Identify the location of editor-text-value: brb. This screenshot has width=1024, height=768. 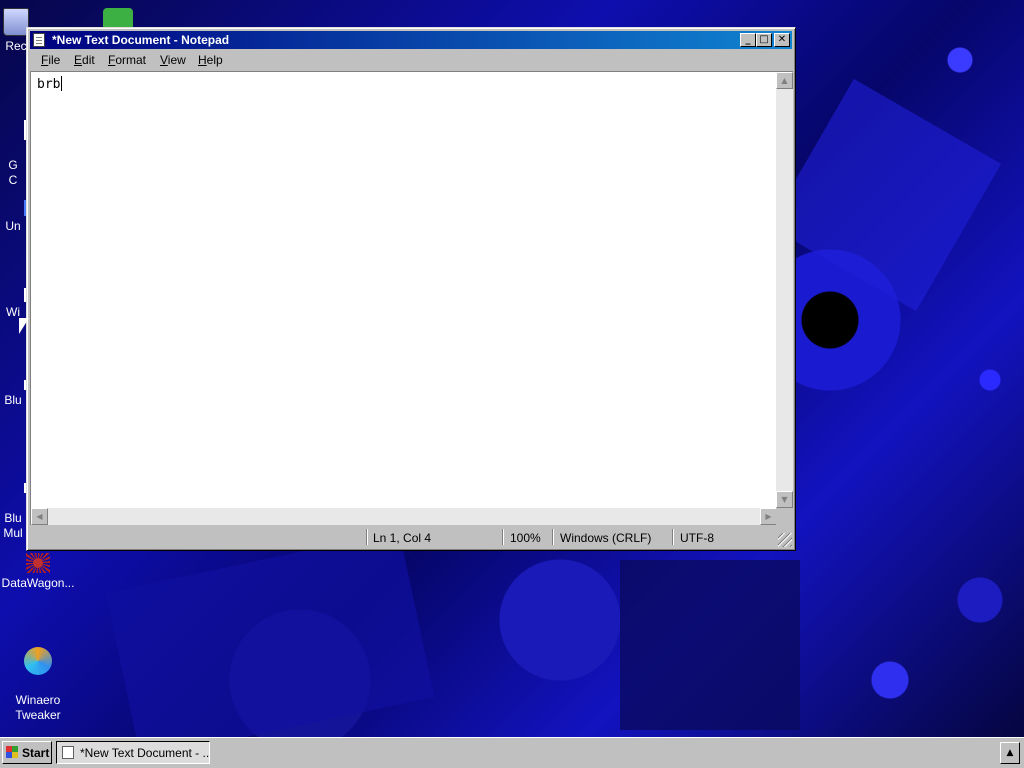
(49, 84).